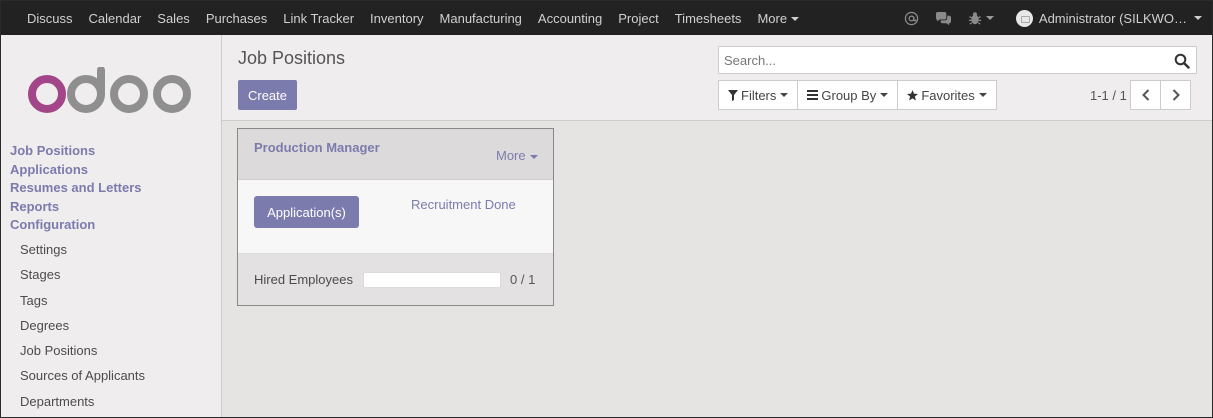 The width and height of the screenshot is (1213, 418). What do you see at coordinates (115, 18) in the screenshot?
I see `menu-item-calendar: Calendar` at bounding box center [115, 18].